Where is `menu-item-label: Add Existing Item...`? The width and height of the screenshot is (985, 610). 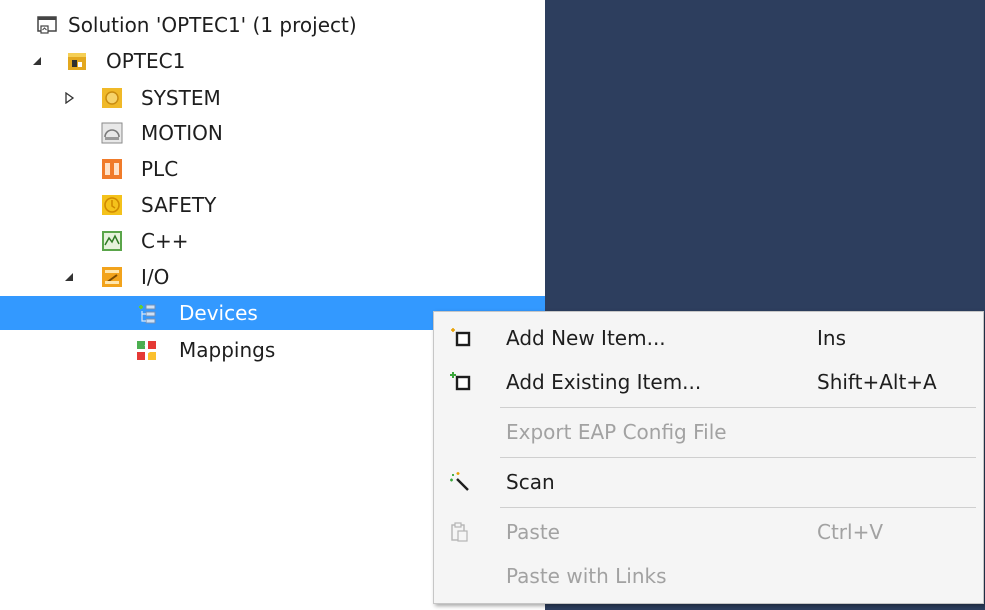
menu-item-label: Add Existing Item... is located at coordinates (604, 382).